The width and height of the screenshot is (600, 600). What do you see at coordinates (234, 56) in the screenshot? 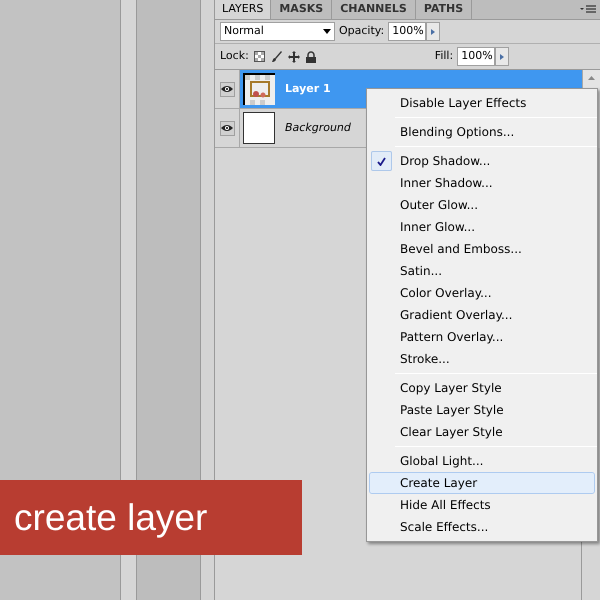
I see `lock-label: Lock:` at bounding box center [234, 56].